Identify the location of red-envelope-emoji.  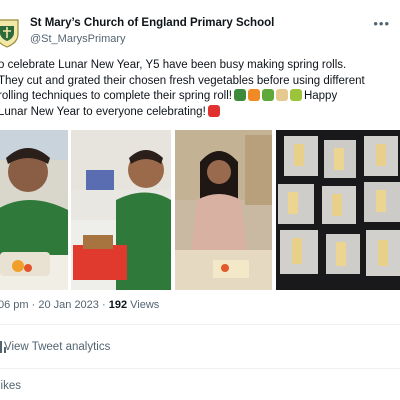
(213, 110).